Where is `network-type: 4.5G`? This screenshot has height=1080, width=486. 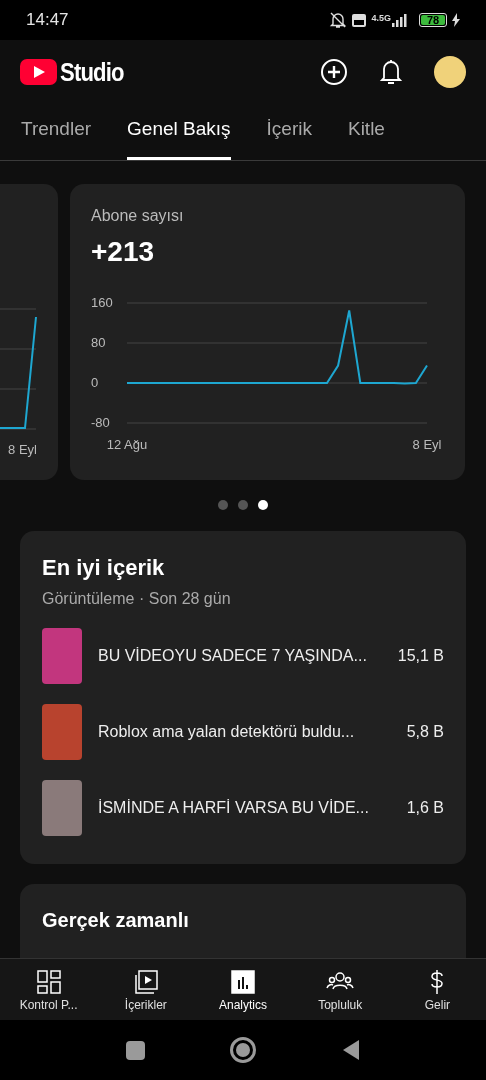 network-type: 4.5G is located at coordinates (381, 18).